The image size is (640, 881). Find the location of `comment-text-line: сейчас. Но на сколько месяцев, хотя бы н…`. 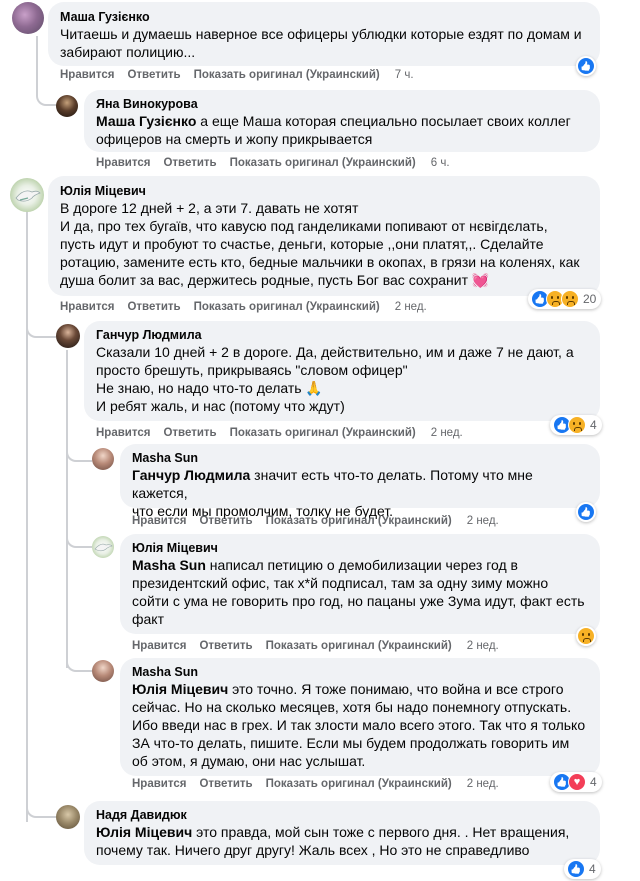

comment-text-line: сейчас. Но на сколько месяцев, хотя бы н… is located at coordinates (352, 707).